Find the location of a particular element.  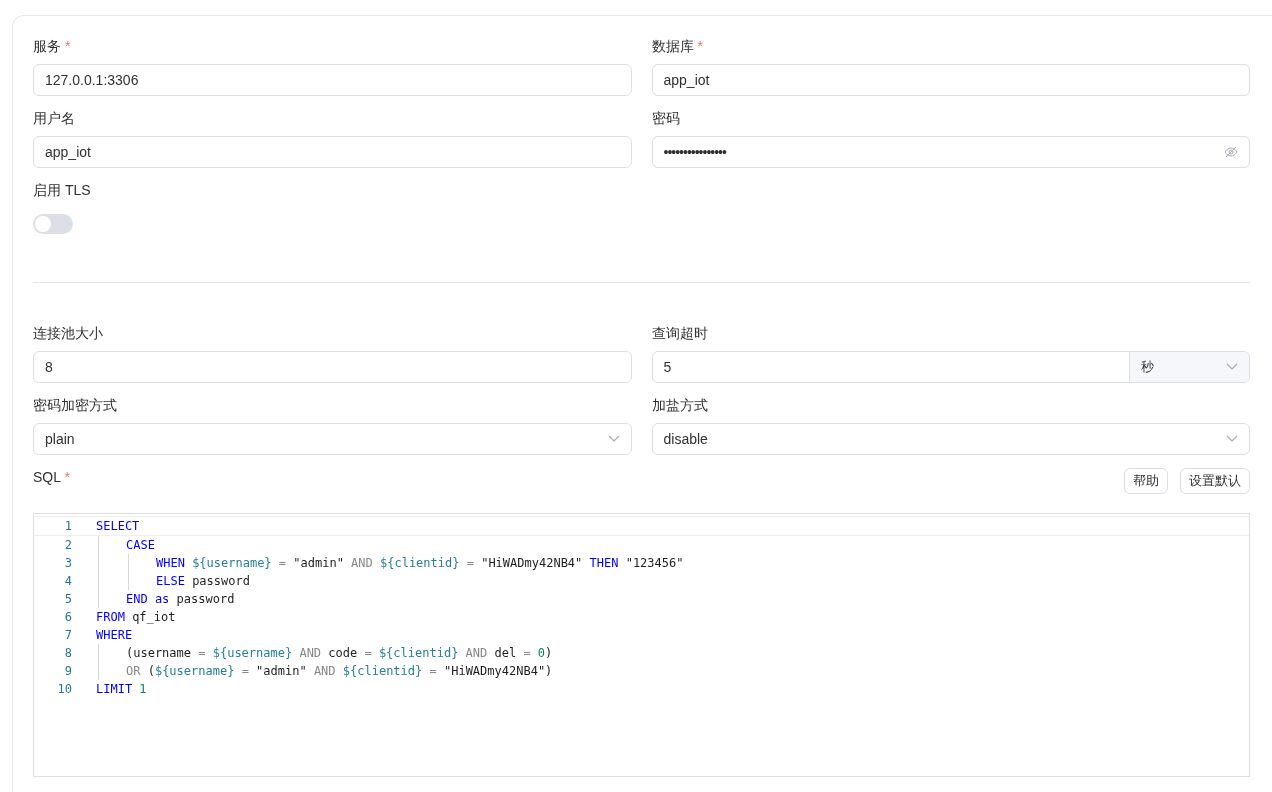

toggle-switch is located at coordinates (53, 224).